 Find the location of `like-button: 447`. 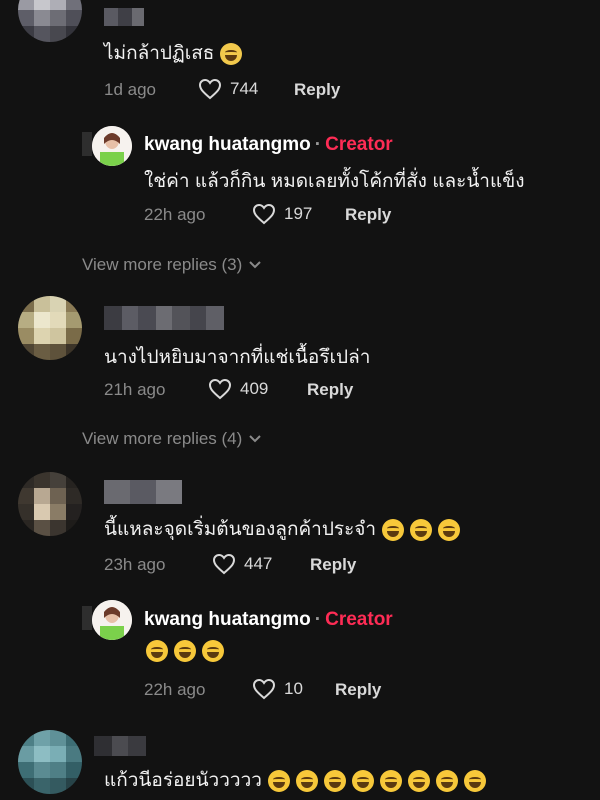

like-button: 447 is located at coordinates (242, 564).